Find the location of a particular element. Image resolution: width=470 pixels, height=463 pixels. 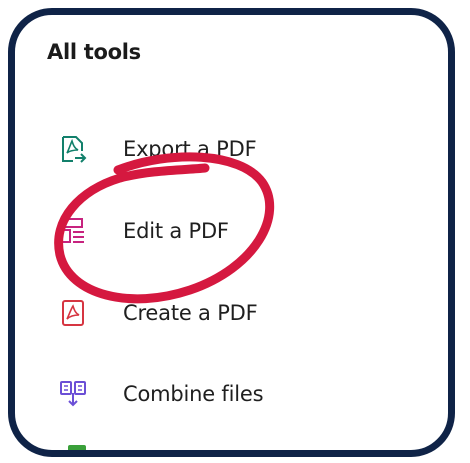

panel-title: All tools is located at coordinates (94, 52).